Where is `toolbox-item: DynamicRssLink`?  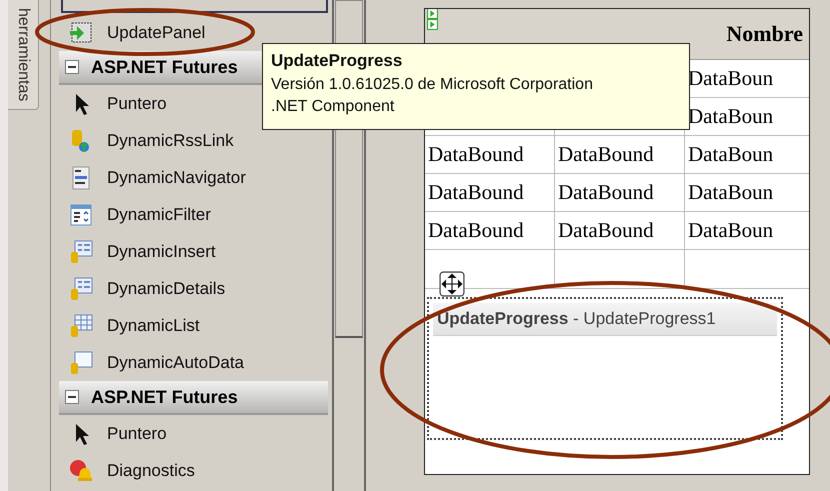
toolbox-item: DynamicRssLink is located at coordinates (195, 140).